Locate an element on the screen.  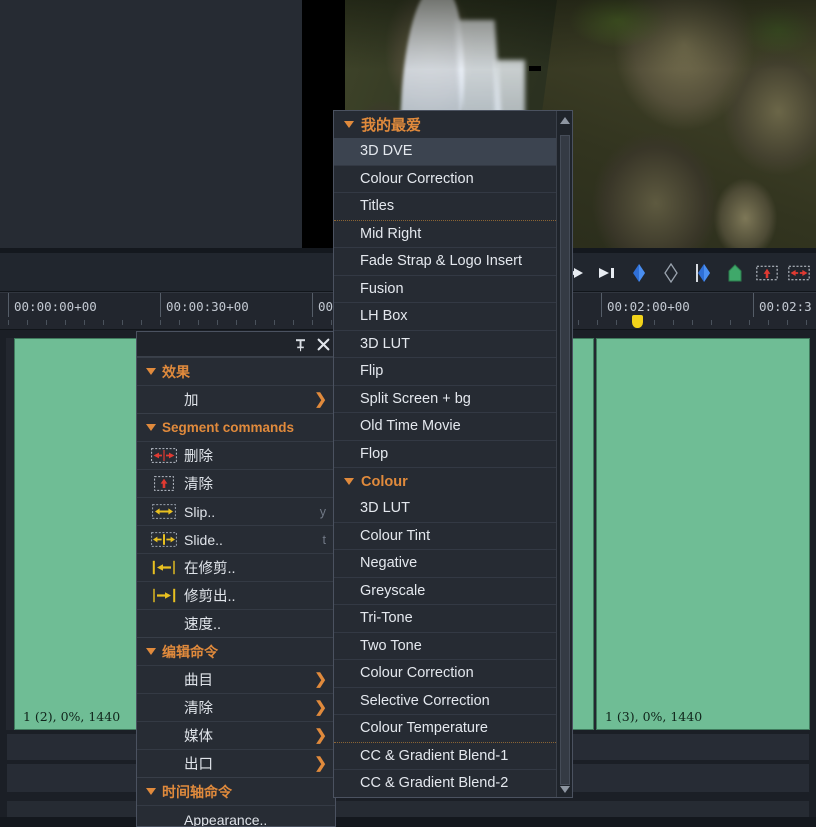
effects-menu-item: LH Box is located at coordinates (446, 317).